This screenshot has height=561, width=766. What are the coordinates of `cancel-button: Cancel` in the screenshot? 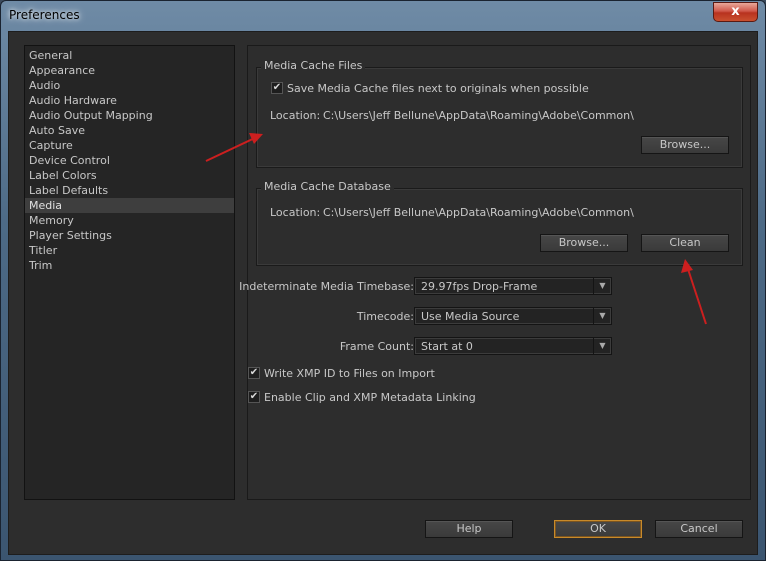 It's located at (699, 529).